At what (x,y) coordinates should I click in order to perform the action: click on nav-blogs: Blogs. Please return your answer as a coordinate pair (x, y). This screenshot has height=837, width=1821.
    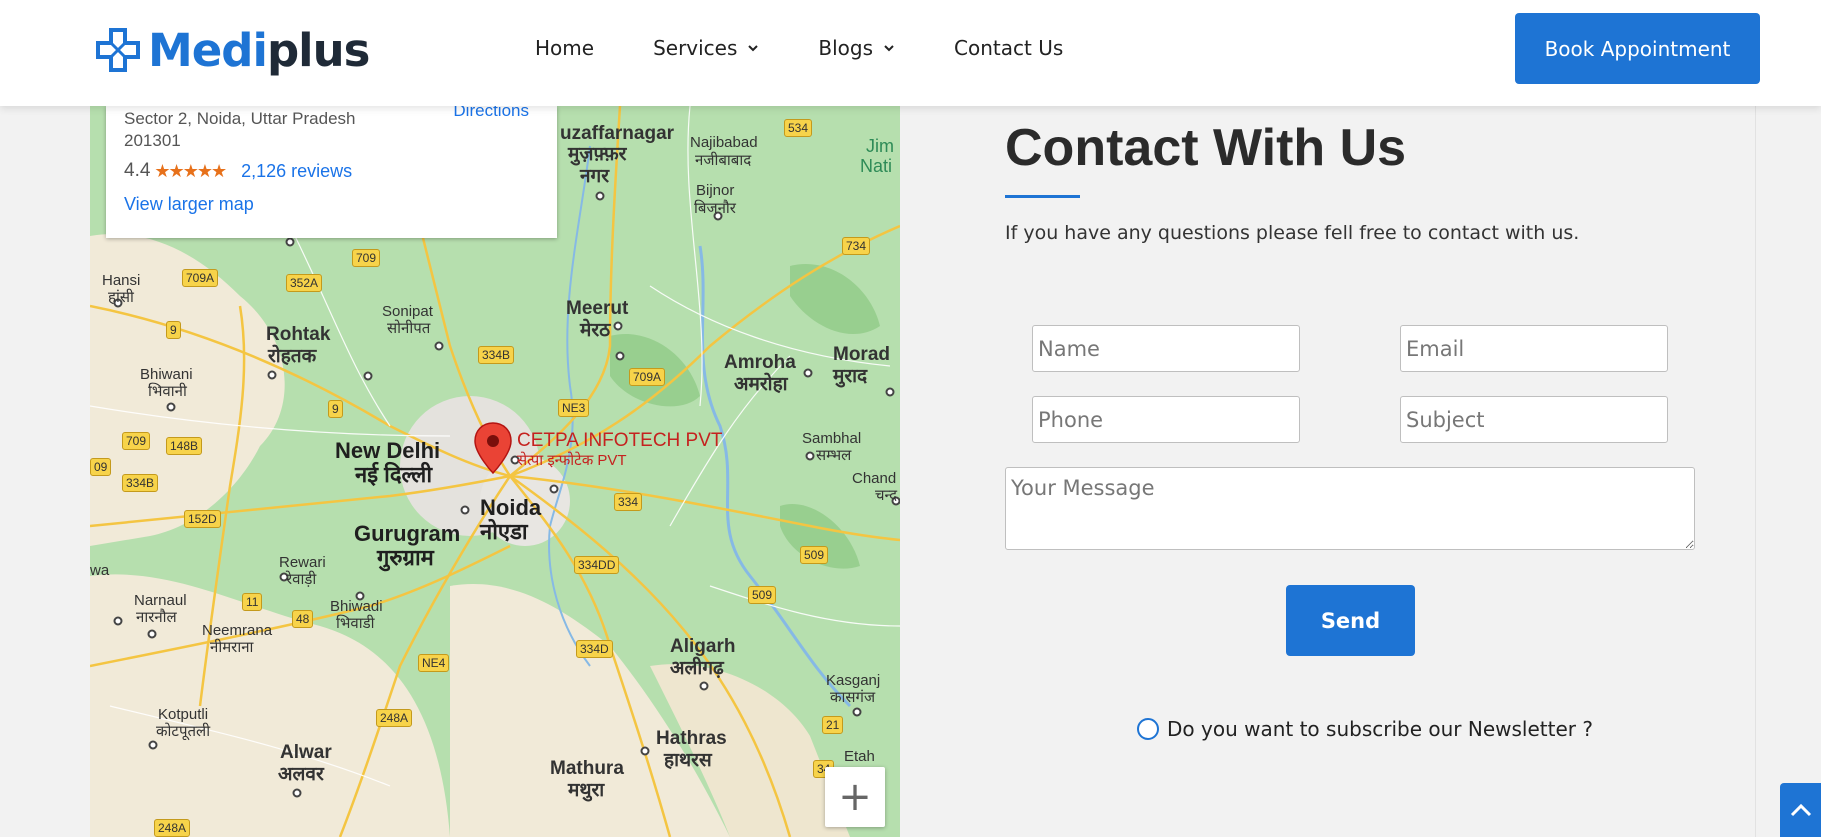
    Looking at the image, I should click on (856, 48).